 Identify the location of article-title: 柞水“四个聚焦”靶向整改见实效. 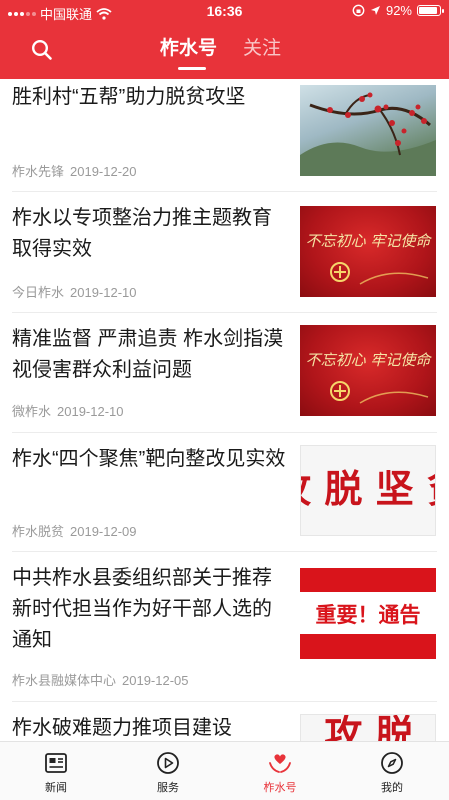
(149, 459).